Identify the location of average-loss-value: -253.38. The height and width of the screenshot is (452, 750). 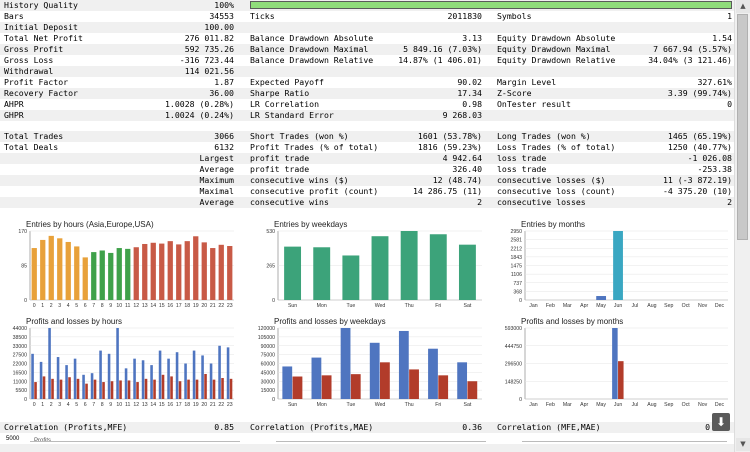
(714, 169).